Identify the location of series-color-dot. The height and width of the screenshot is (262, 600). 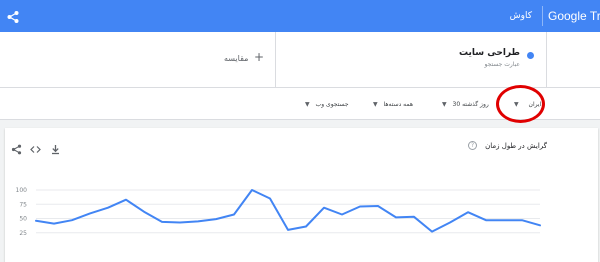
(530, 55).